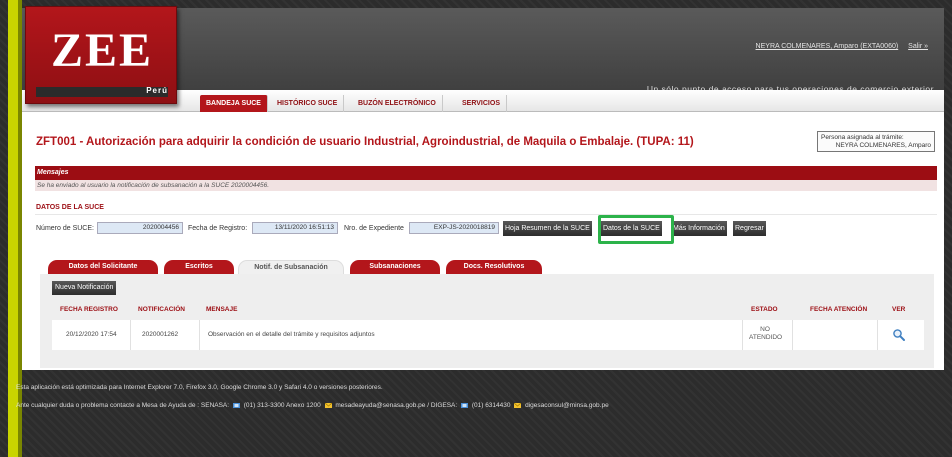 The height and width of the screenshot is (457, 952). I want to click on suce-number-field: 2020004456, so click(140, 228).